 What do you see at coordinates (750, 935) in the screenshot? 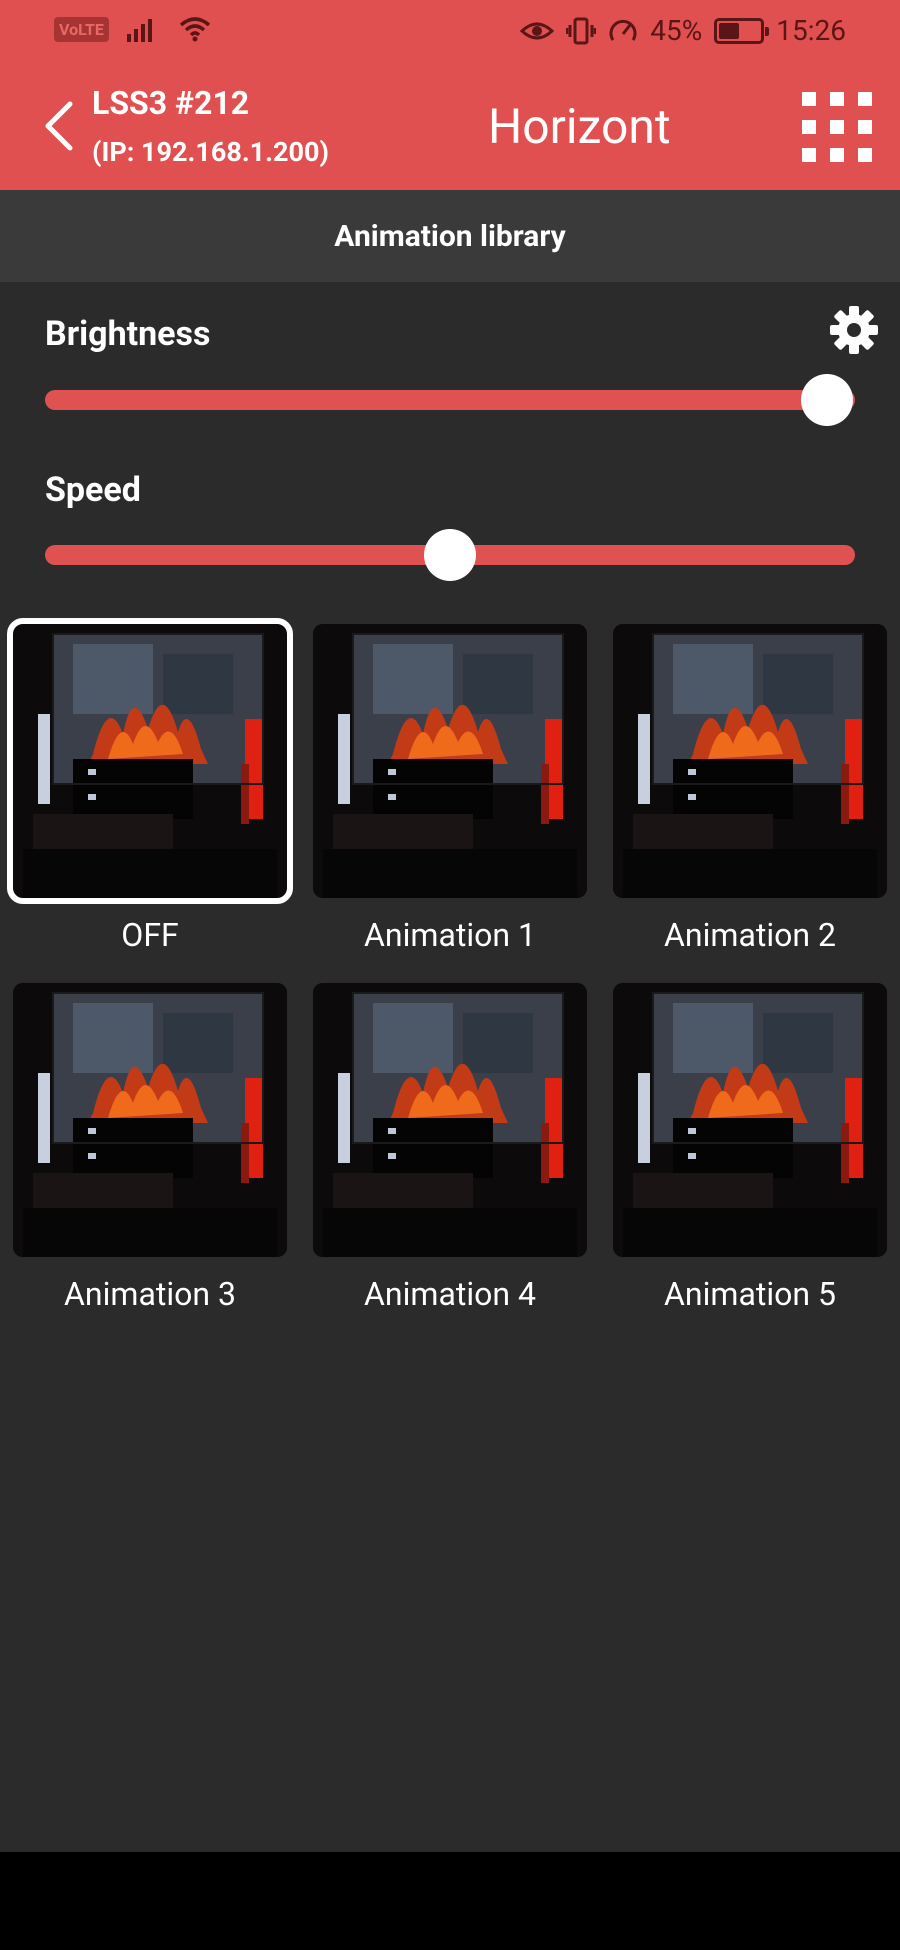
I see `animation-label: Animation 2` at bounding box center [750, 935].